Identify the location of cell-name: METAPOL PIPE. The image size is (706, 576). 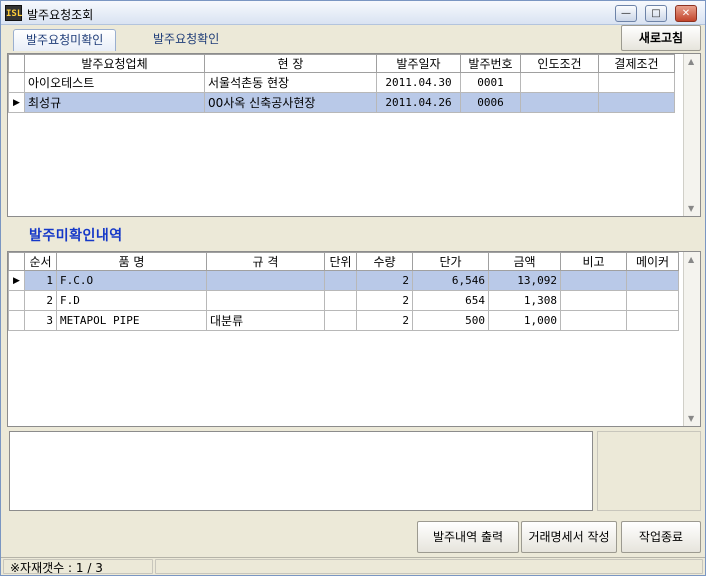
(131, 320).